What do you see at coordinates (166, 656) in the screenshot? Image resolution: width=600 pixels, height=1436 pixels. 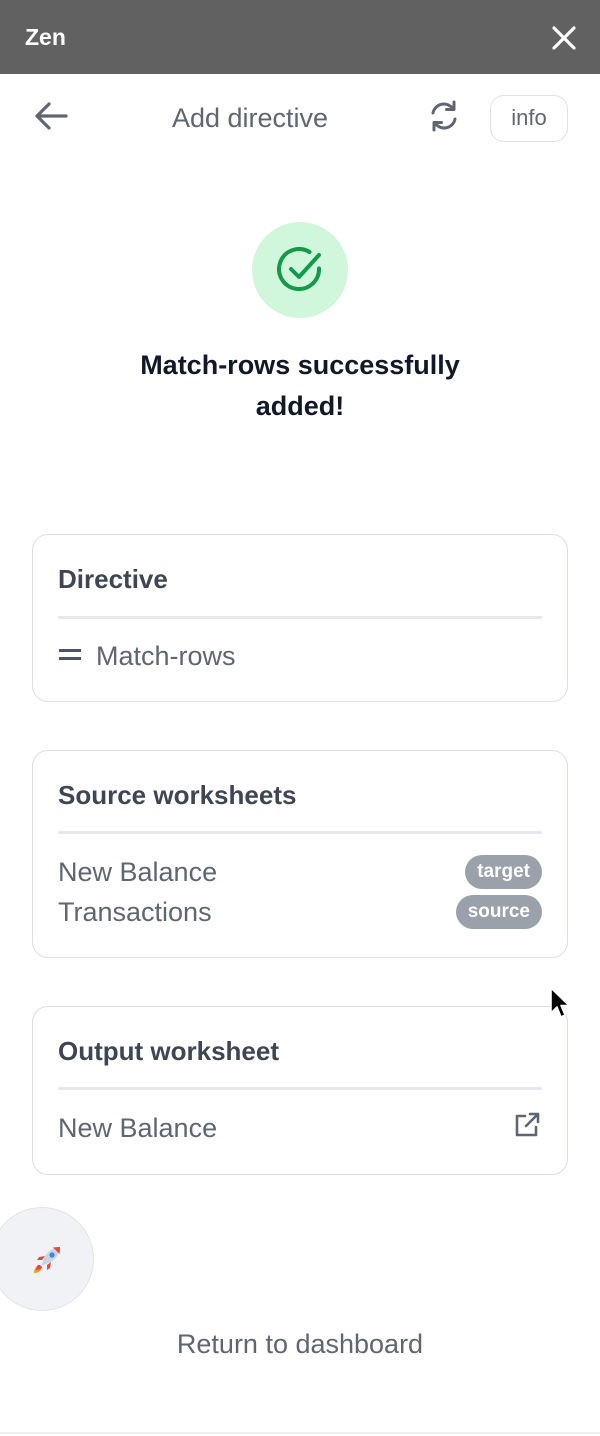 I see `directive-value: Match-rows` at bounding box center [166, 656].